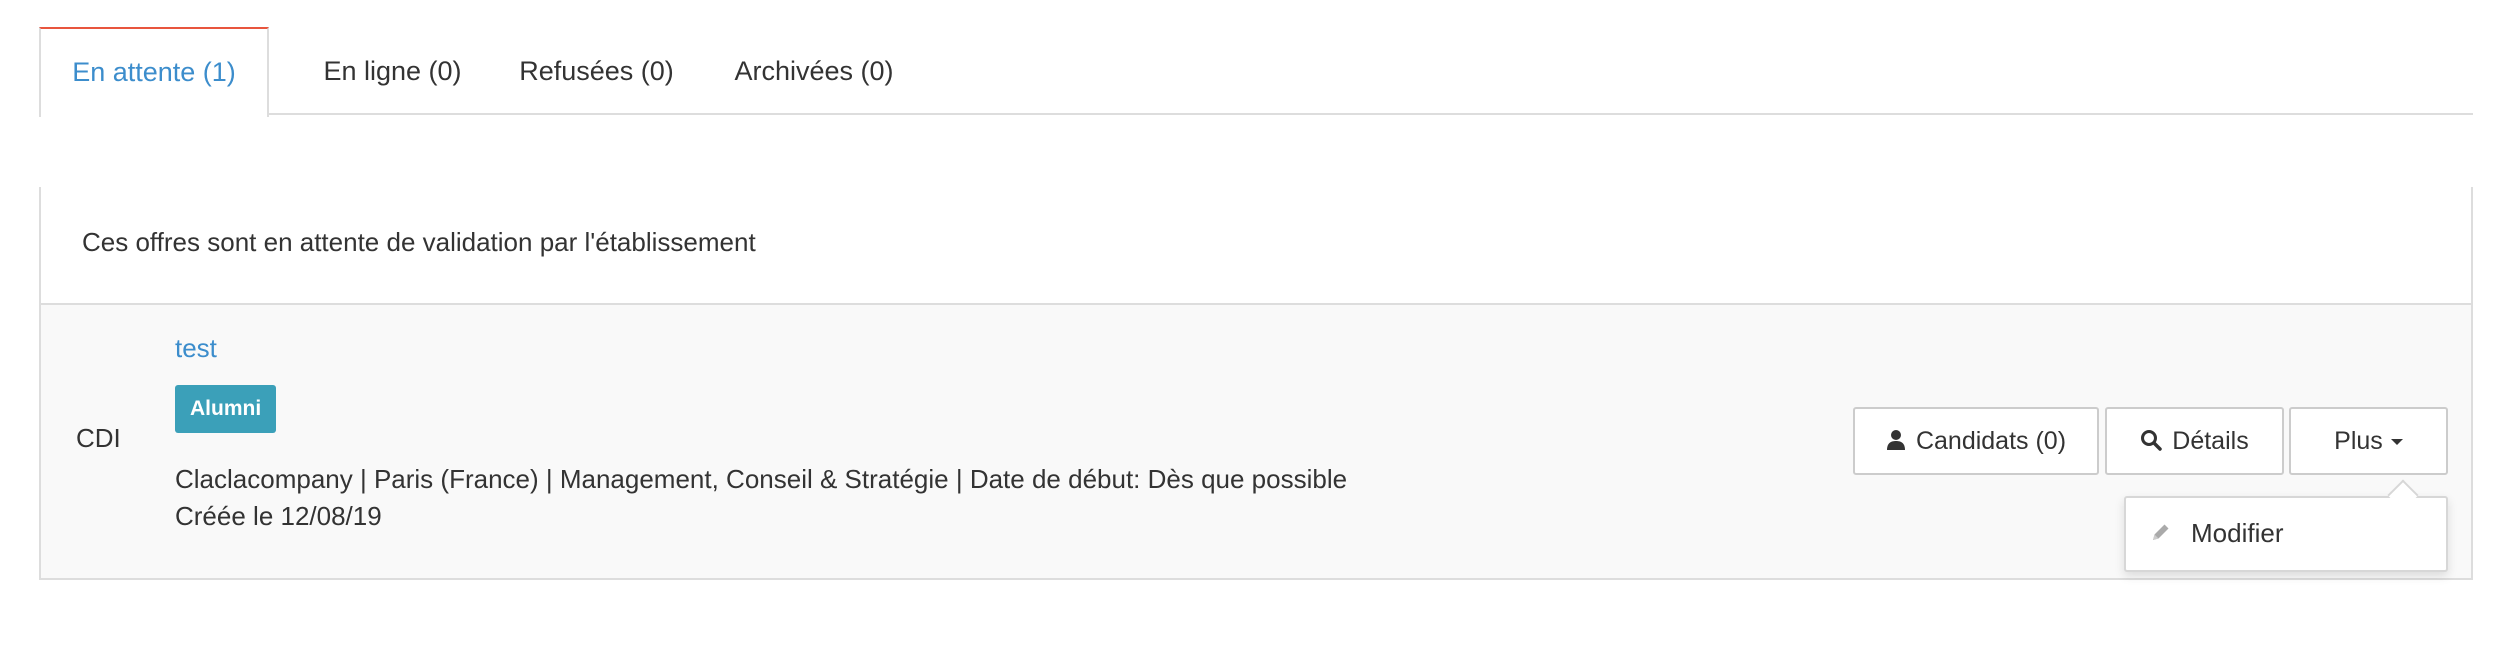 The image size is (2502, 647). Describe the element at coordinates (2152, 441) in the screenshot. I see `search-icon` at that location.